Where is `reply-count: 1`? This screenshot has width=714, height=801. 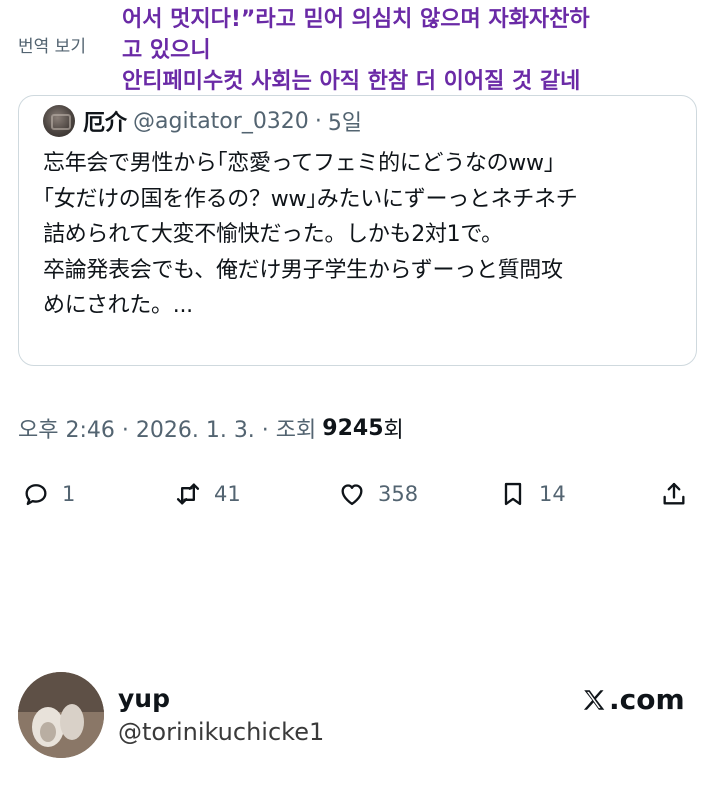
reply-count: 1 is located at coordinates (69, 494).